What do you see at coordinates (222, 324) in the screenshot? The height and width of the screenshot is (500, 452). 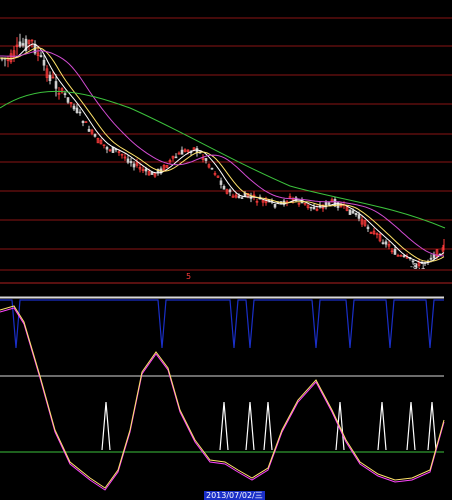 I see `signal-line` at bounding box center [222, 324].